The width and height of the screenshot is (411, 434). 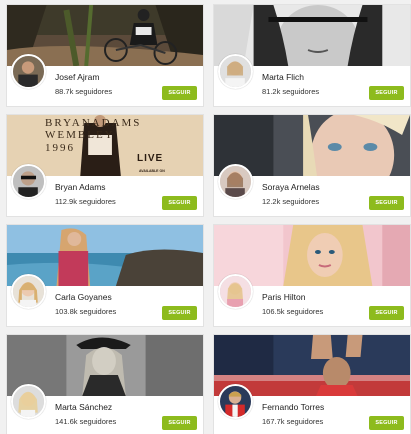 What do you see at coordinates (312, 165) in the screenshot?
I see `profile-card: Soraya Arnelas 12.2k seguidores SEGUIR` at bounding box center [312, 165].